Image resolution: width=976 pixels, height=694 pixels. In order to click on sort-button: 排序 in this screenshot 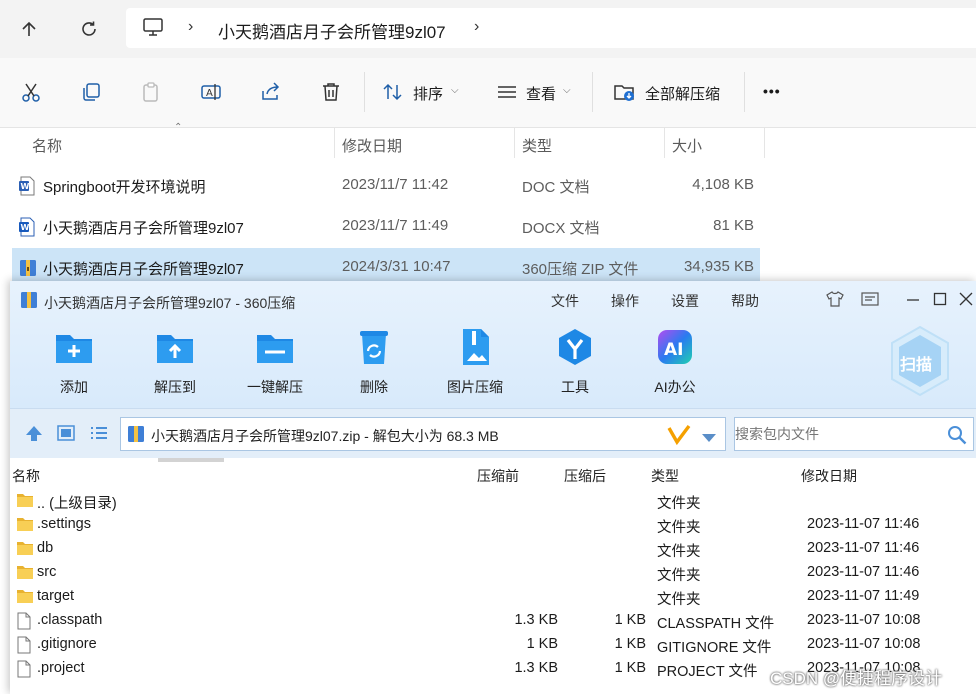, I will do `click(428, 93)`.